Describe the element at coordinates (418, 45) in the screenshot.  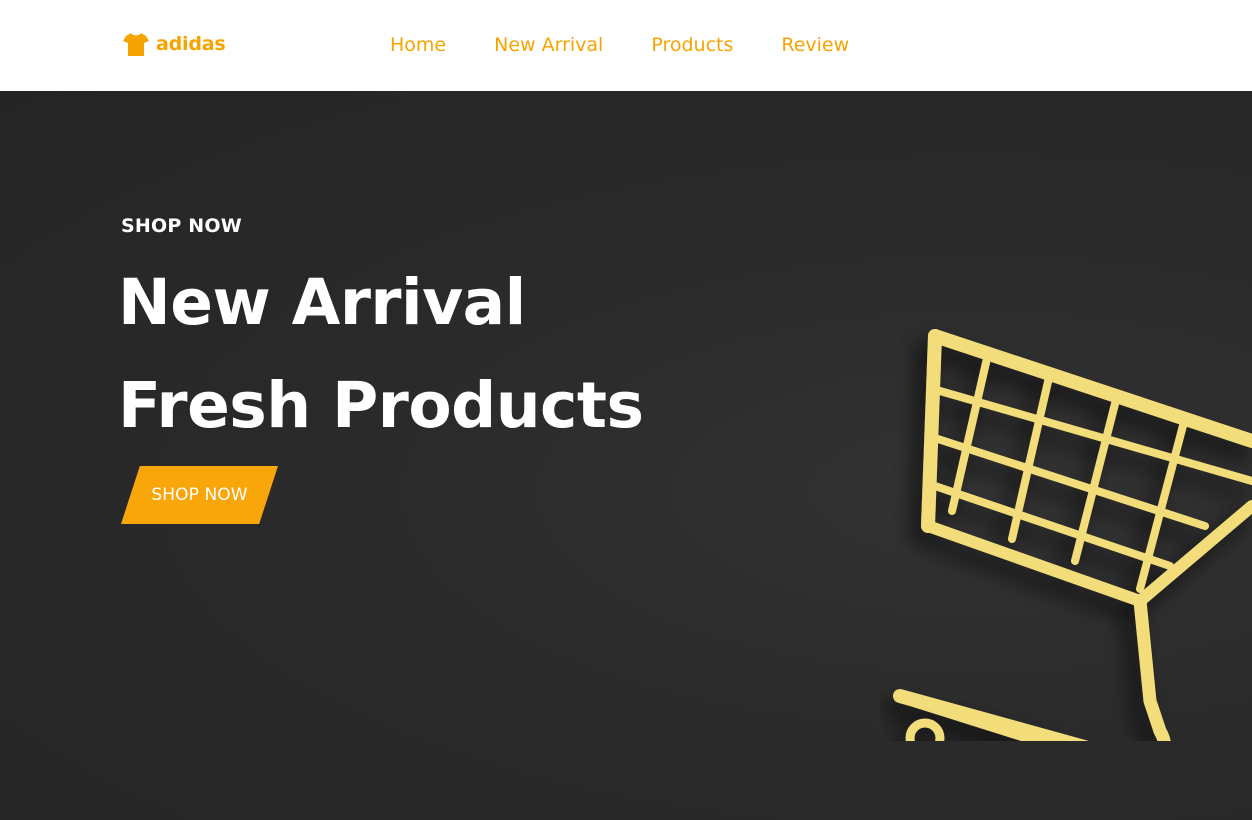
I see `nav-item-home: Home` at that location.